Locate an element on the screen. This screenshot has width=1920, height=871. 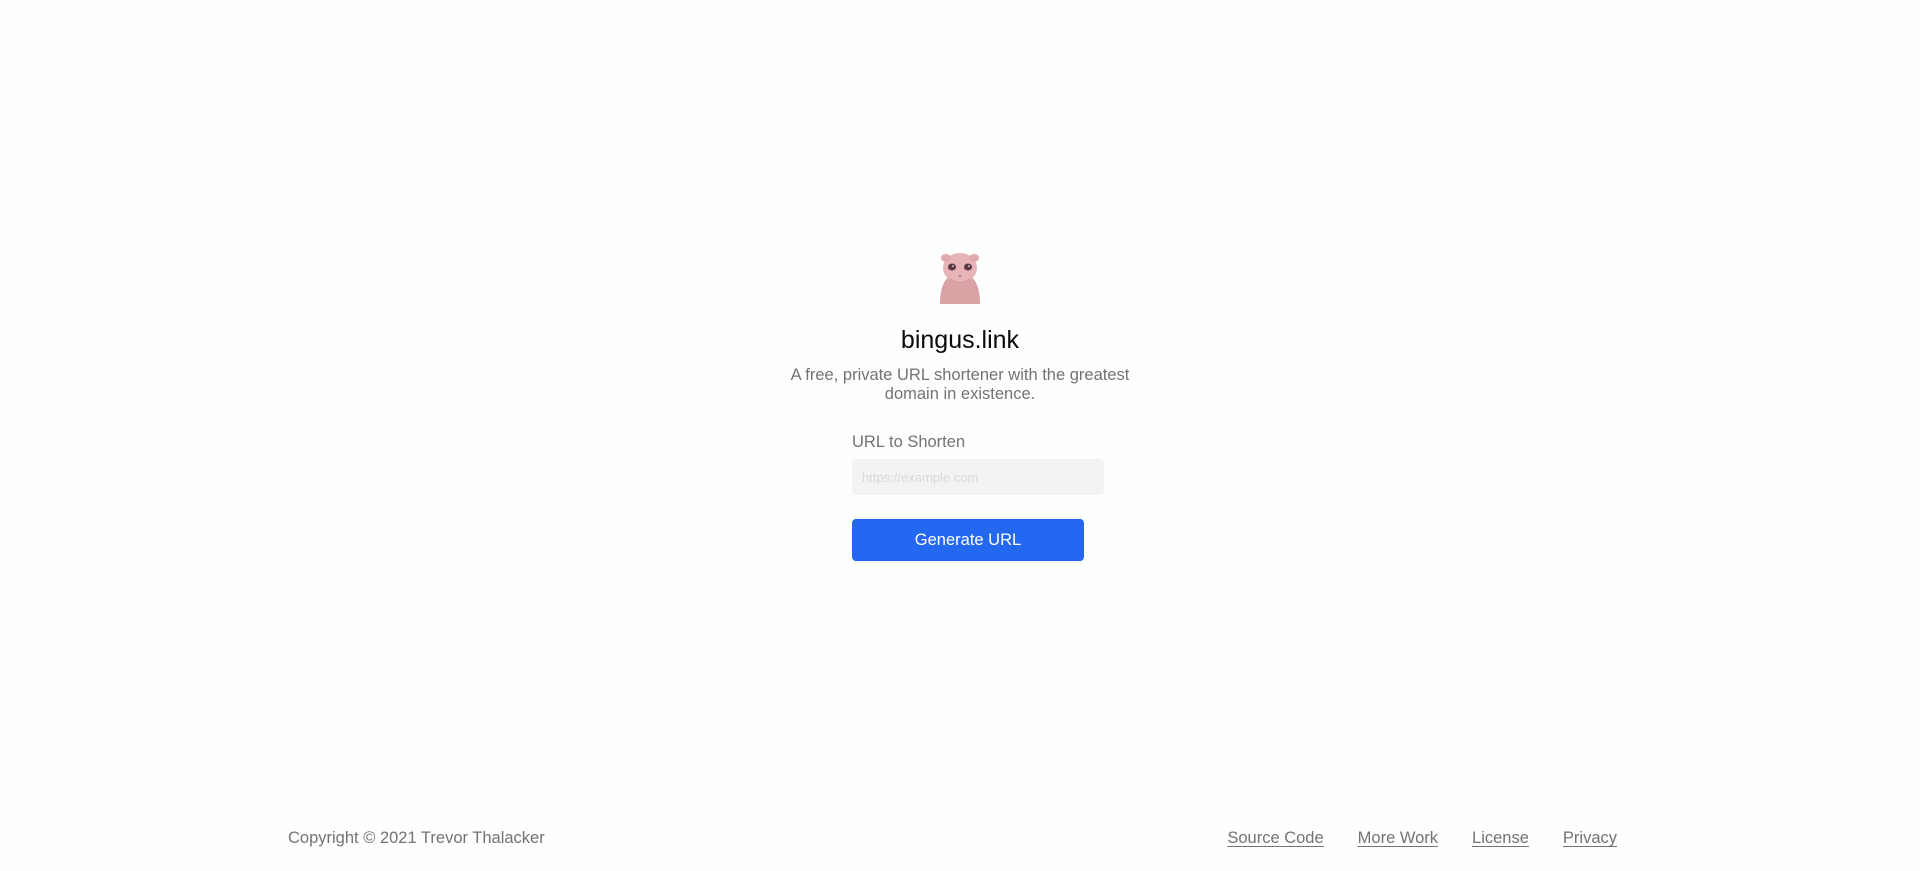
bingus-cat-logo is located at coordinates (960, 278).